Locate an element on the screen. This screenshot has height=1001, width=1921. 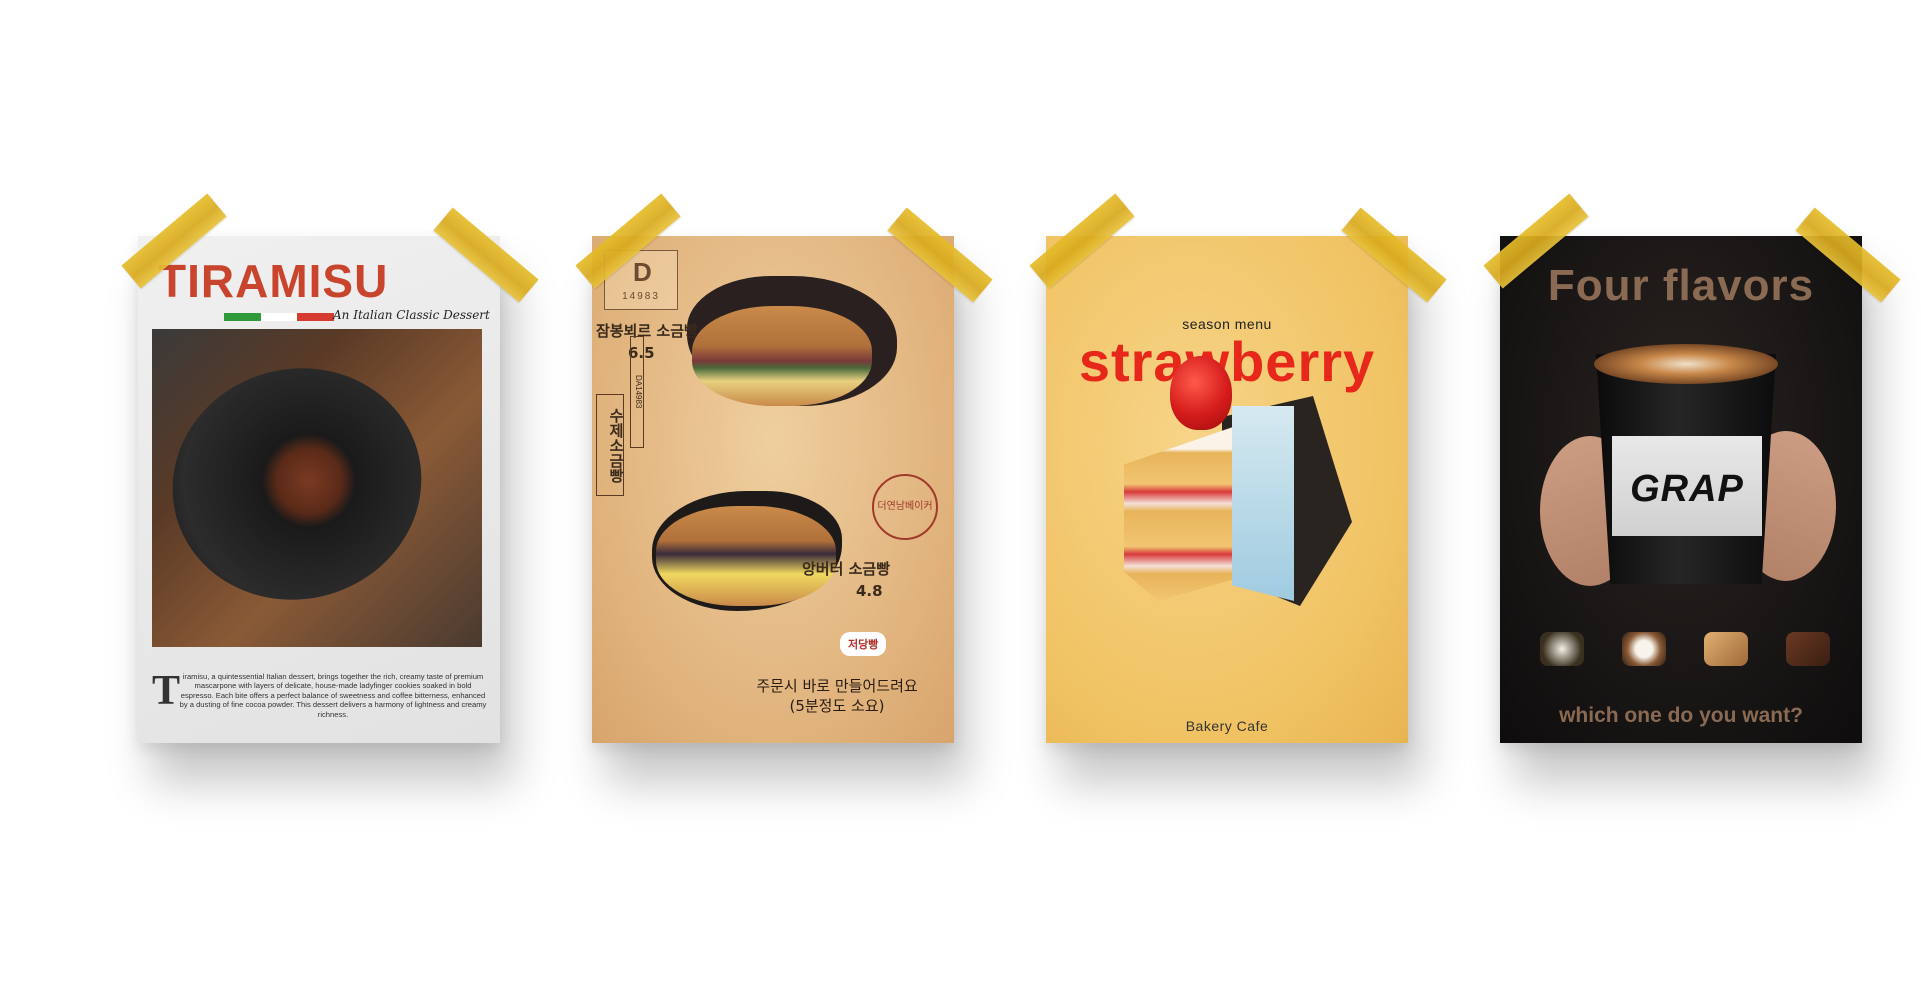
order-note-line2: (5분정도 소요) is located at coordinates (837, 706).